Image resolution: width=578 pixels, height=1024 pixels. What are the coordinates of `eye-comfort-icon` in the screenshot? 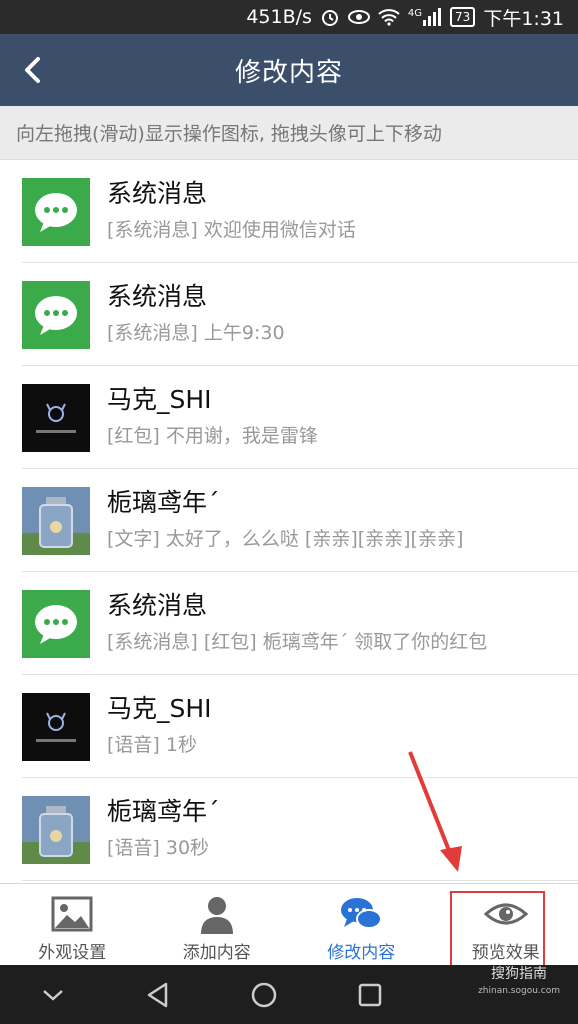 It's located at (358, 17).